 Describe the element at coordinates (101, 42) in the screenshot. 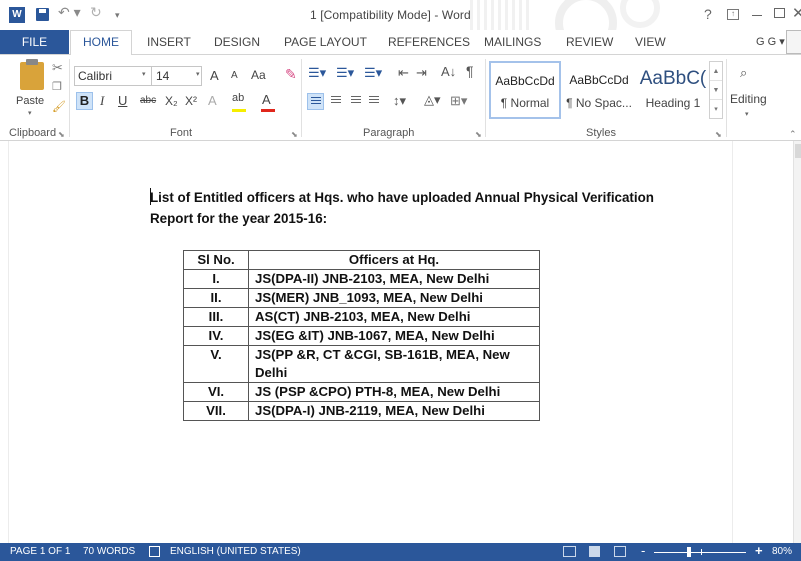

I see `tab-home: HOME` at that location.